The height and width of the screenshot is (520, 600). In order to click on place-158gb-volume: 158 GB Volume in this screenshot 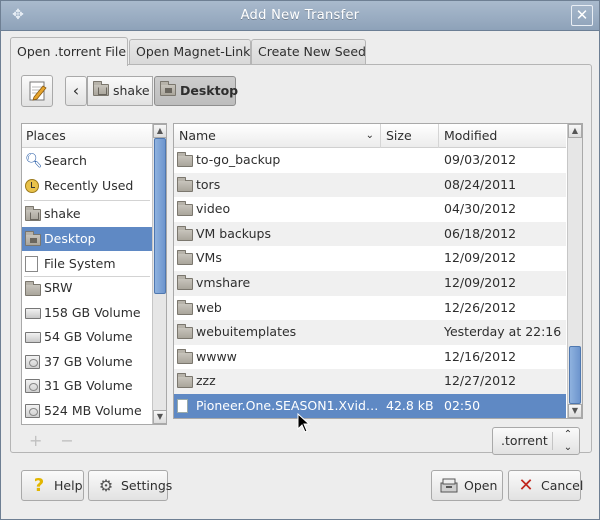, I will do `click(87, 313)`.